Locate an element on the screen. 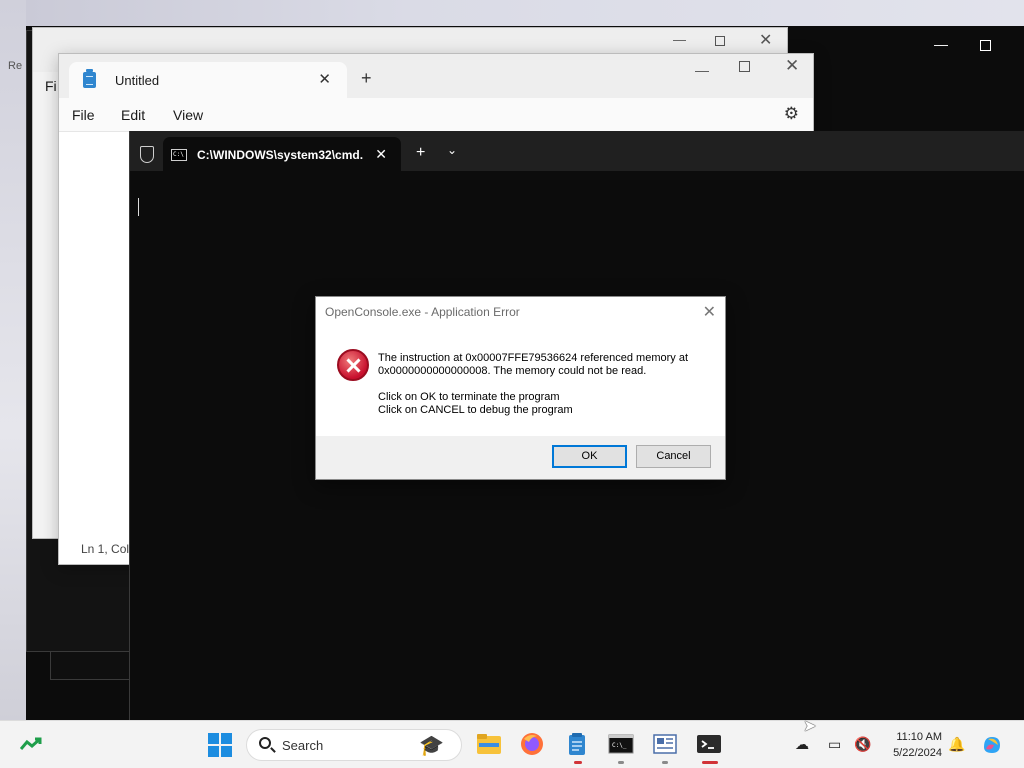  graduation-cap-icon: 🎓 is located at coordinates (431, 746).